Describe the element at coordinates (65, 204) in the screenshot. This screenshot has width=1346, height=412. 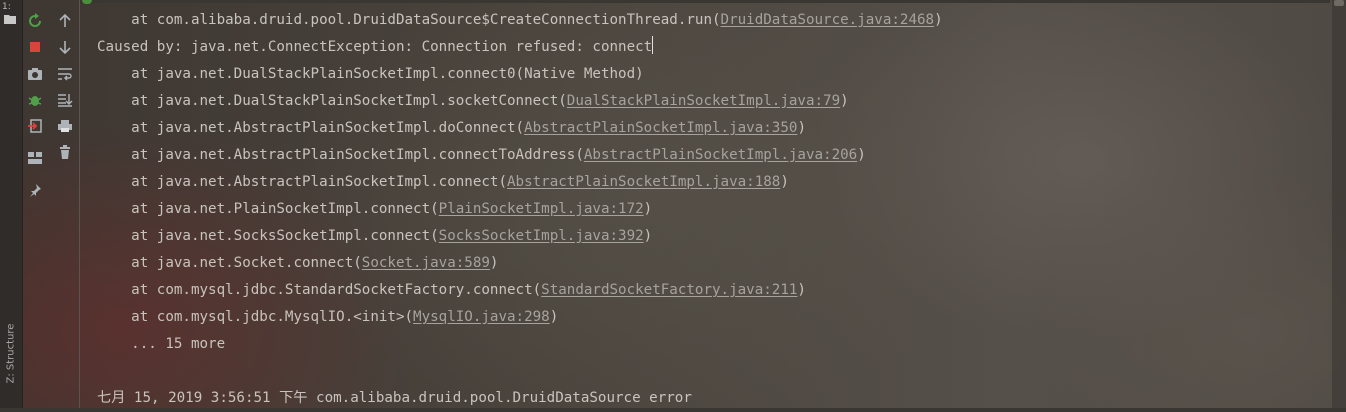
I see `run-toolbar-right` at that location.